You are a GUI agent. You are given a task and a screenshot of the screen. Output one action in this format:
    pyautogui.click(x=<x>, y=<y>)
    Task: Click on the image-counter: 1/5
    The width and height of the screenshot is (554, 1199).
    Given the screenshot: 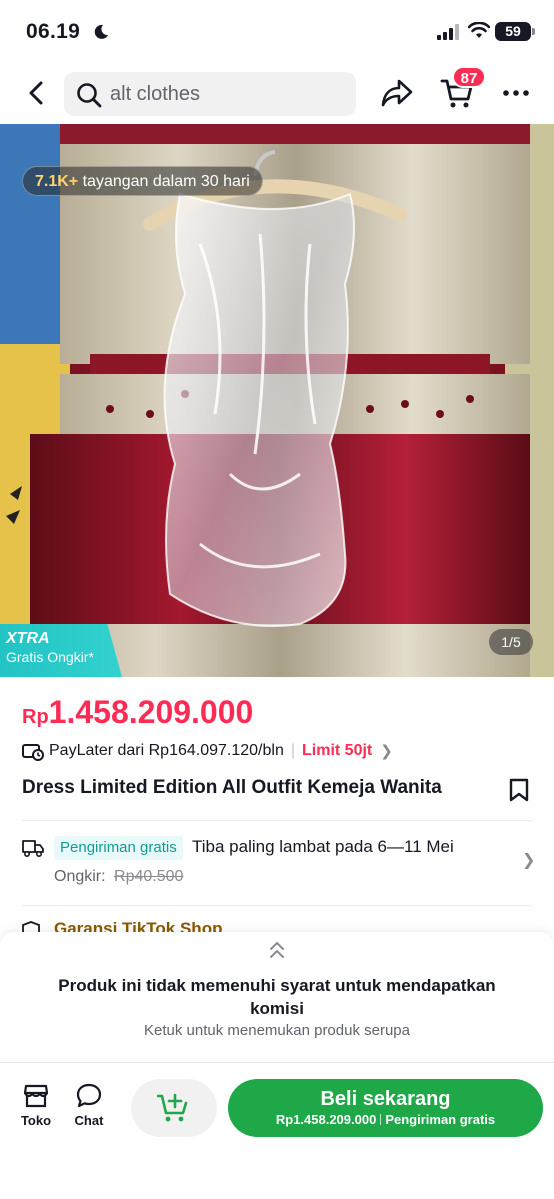 What is the action you would take?
    pyautogui.click(x=511, y=642)
    